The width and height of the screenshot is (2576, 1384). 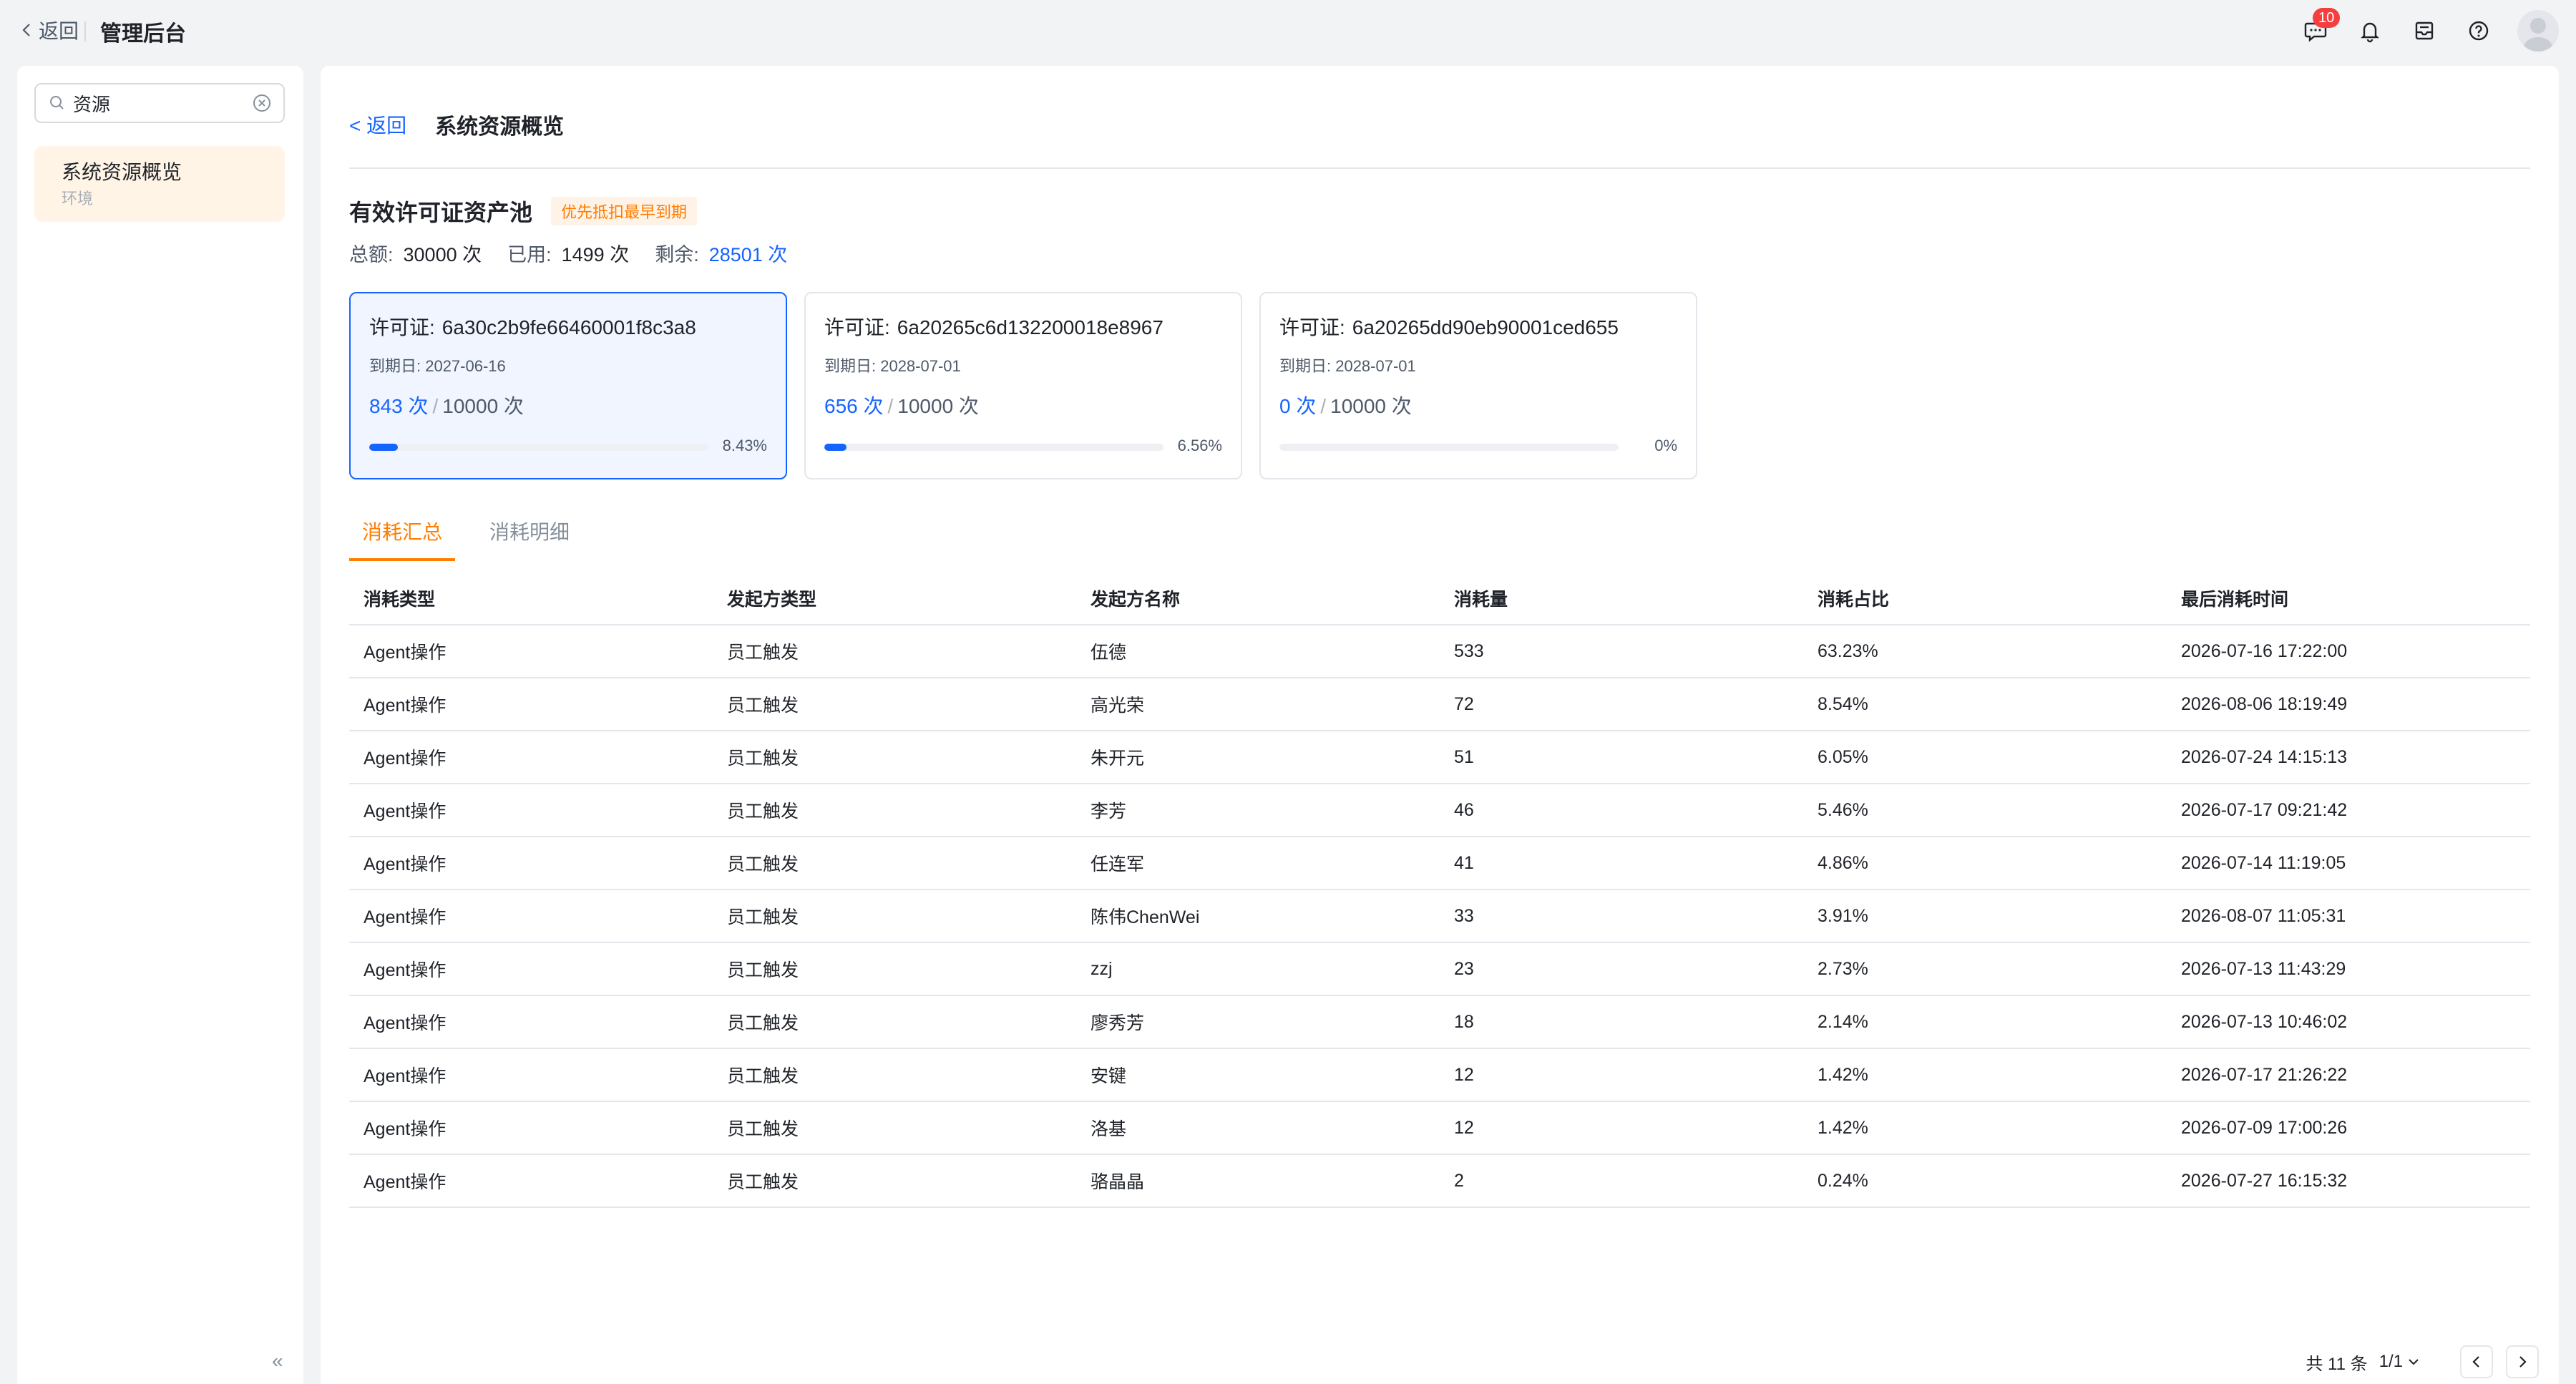 I want to click on table-header-row: 消耗类型 发起方类型 发起方名称 消耗量 消耗占比 最后消耗时间, so click(x=1439, y=598).